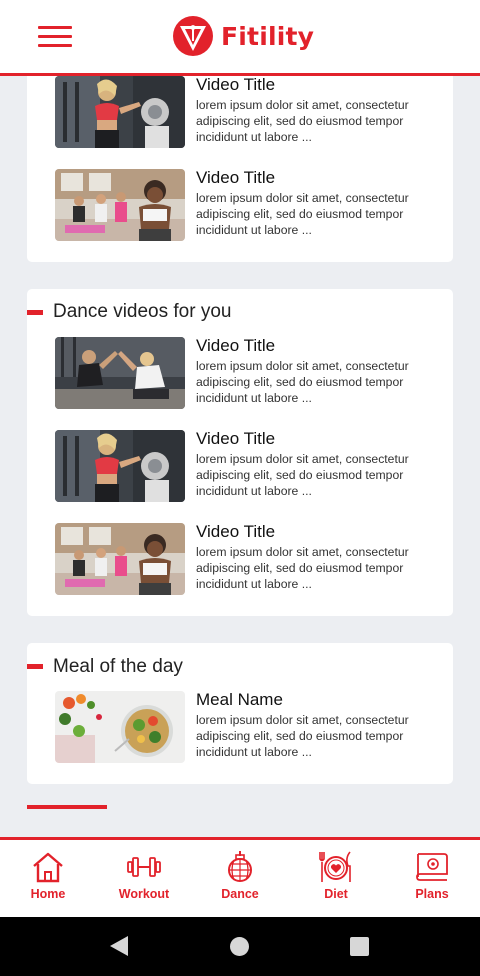  What do you see at coordinates (144, 878) in the screenshot?
I see `nav-workout: Workout` at bounding box center [144, 878].